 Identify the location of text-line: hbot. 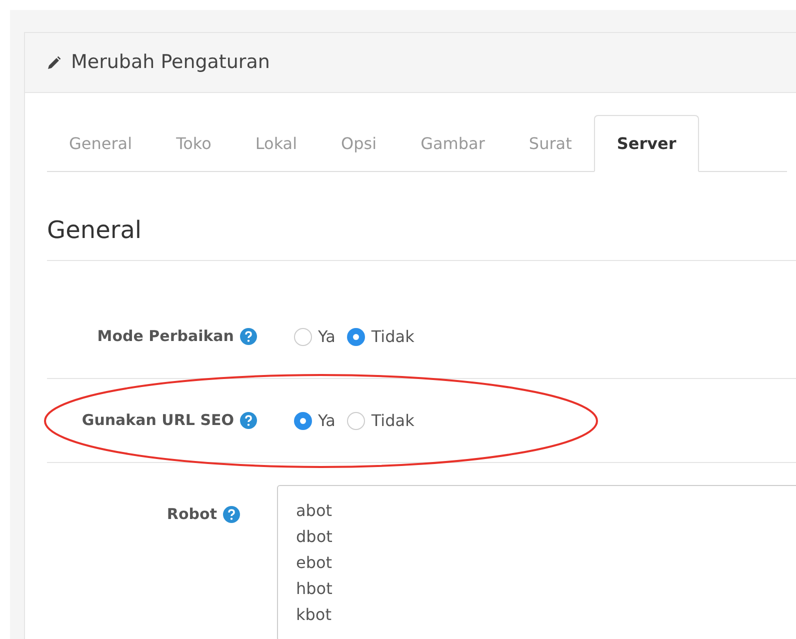
(315, 589).